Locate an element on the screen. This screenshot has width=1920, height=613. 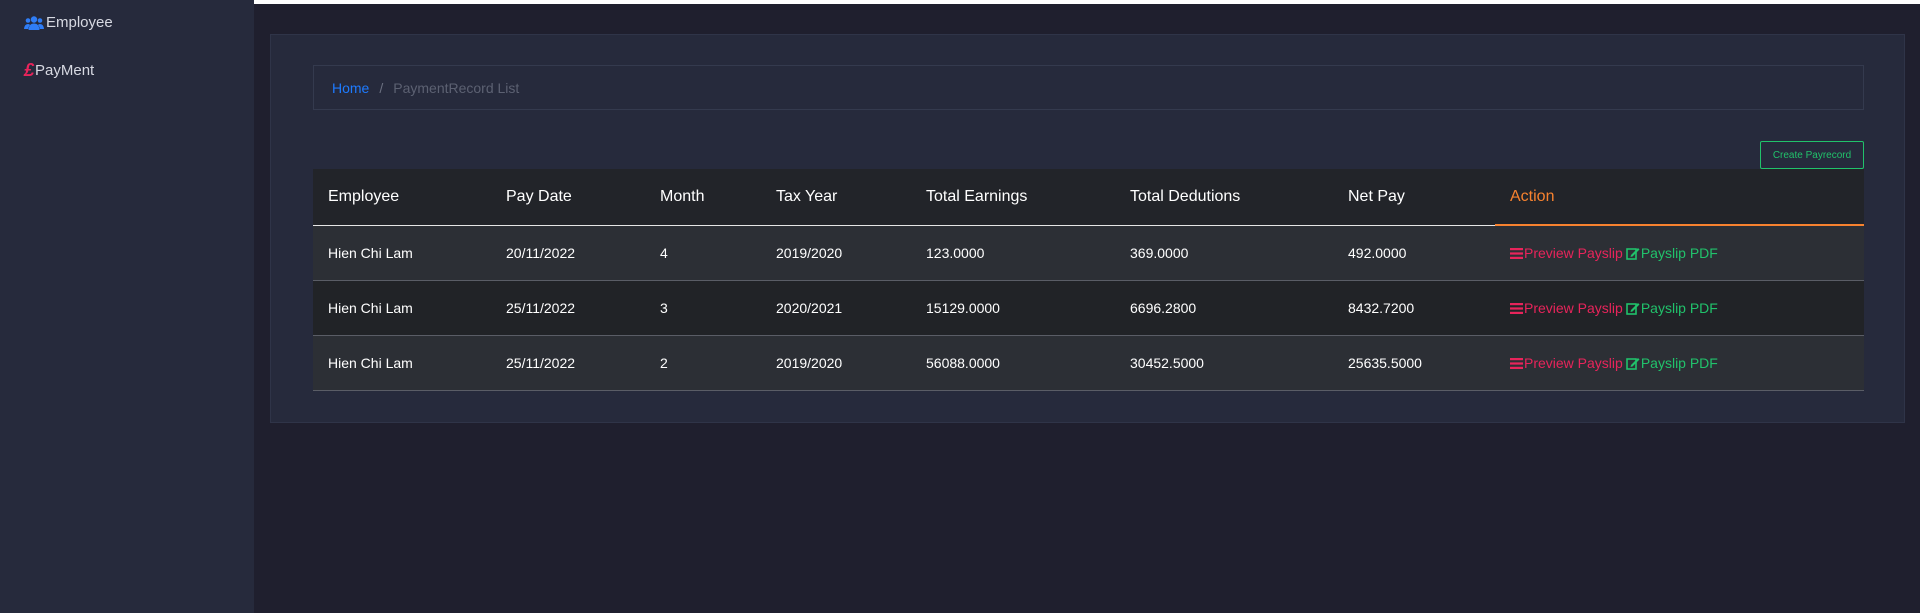
column-header-tax-year: Tax Year is located at coordinates (807, 196).